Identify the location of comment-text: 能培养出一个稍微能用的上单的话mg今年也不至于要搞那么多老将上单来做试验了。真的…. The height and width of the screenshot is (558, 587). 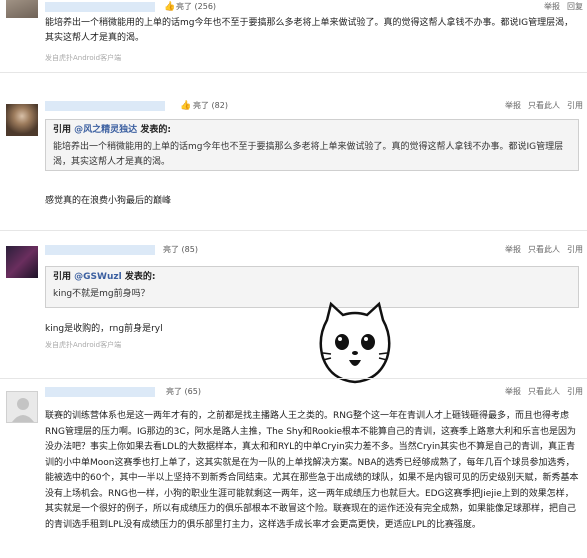
(309, 30).